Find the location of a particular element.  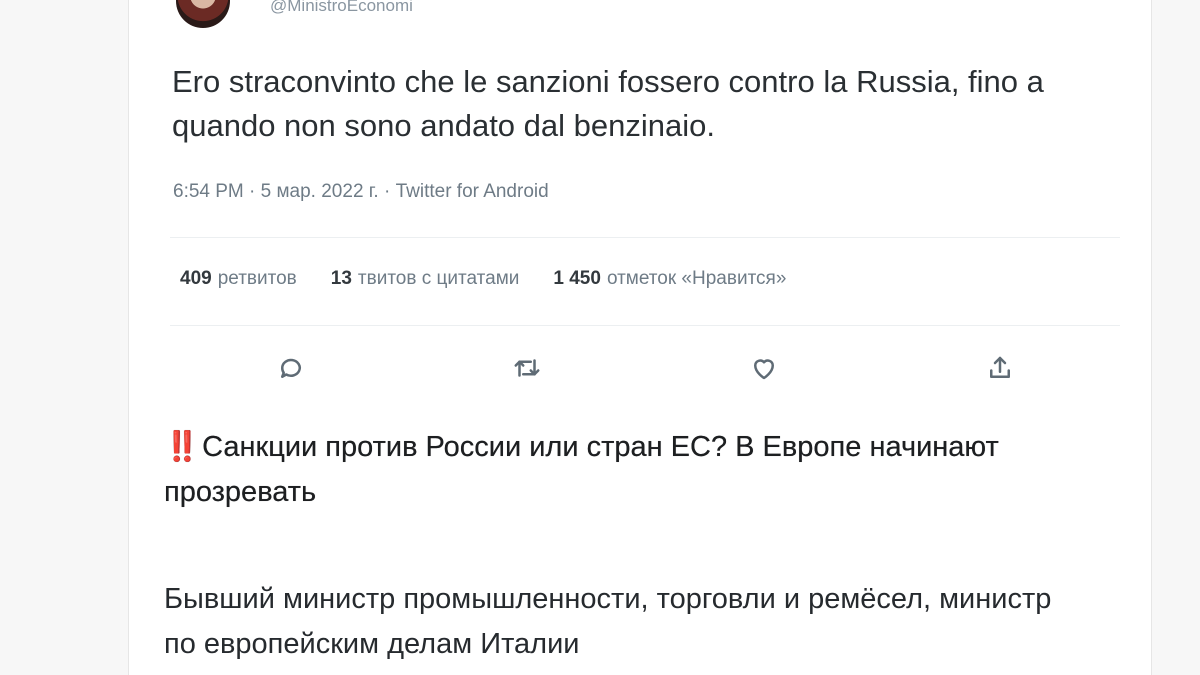

retweet-icon is located at coordinates (527, 368).